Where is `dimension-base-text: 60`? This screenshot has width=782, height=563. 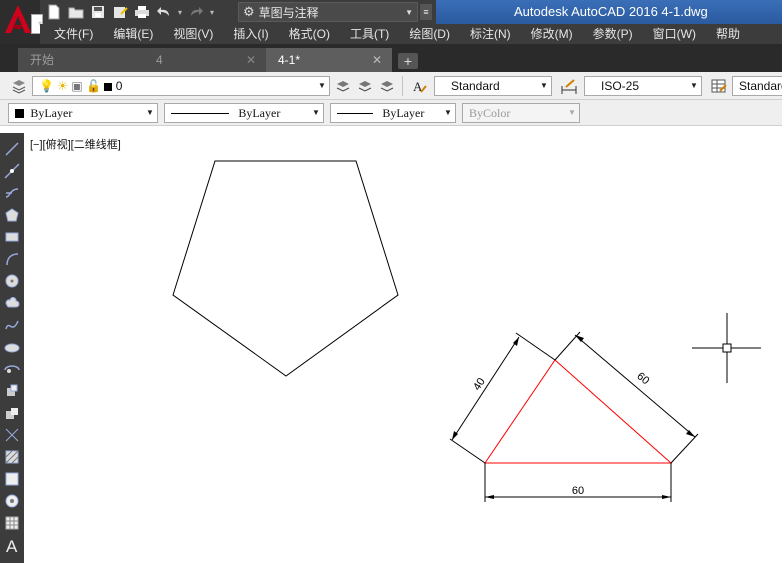
dimension-base-text: 60 is located at coordinates (578, 491).